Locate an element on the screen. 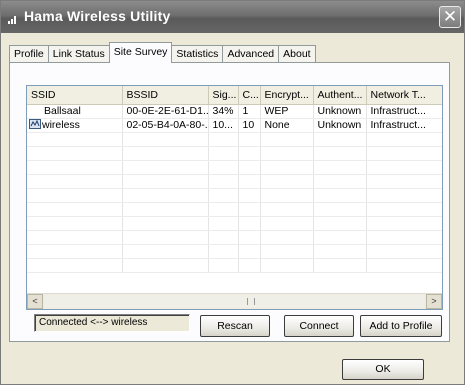  close-button: ✕ is located at coordinates (450, 17).